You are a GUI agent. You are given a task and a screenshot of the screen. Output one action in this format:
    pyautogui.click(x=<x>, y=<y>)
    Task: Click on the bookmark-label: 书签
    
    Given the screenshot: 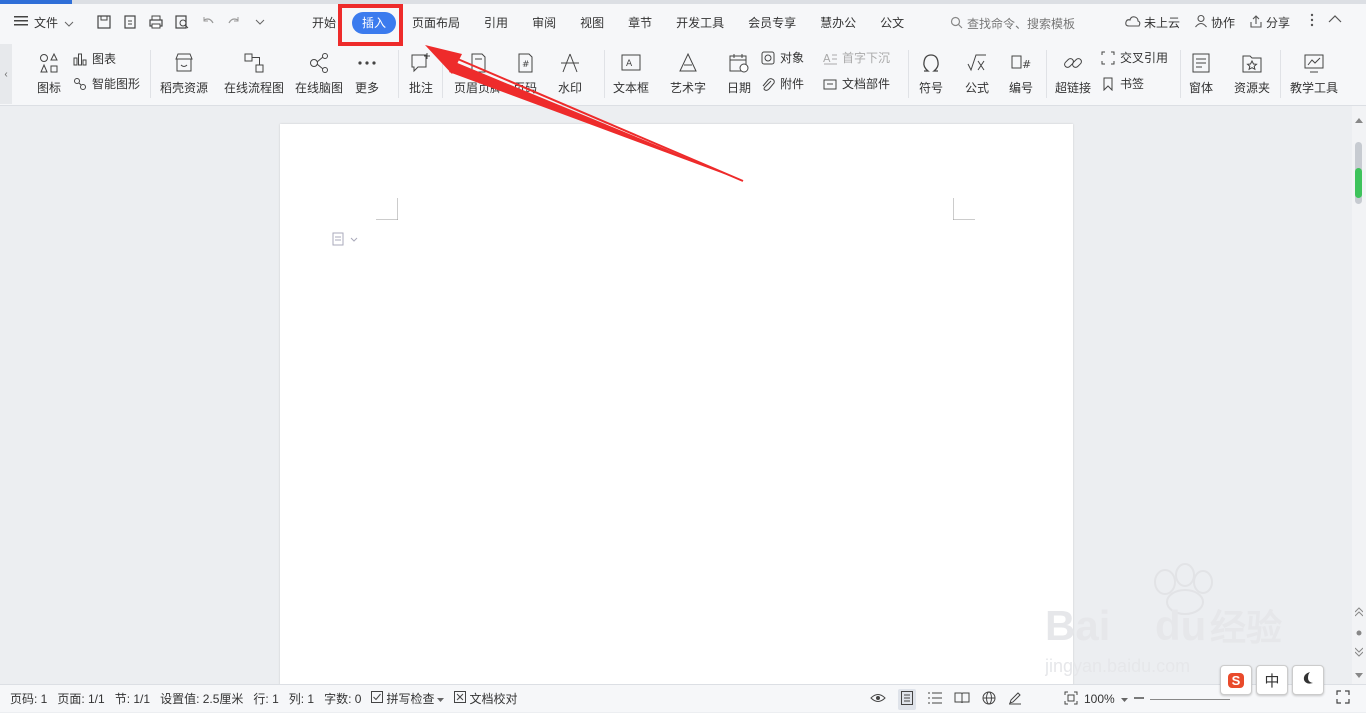 What is the action you would take?
    pyautogui.click(x=1132, y=84)
    